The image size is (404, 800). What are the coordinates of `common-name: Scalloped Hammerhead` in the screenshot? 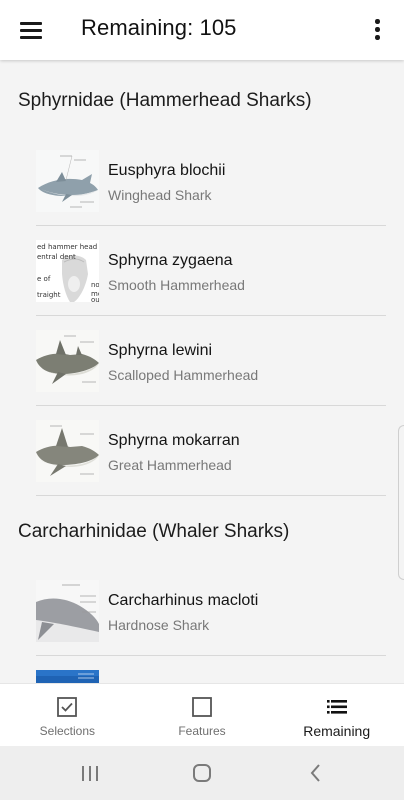 It's located at (183, 375).